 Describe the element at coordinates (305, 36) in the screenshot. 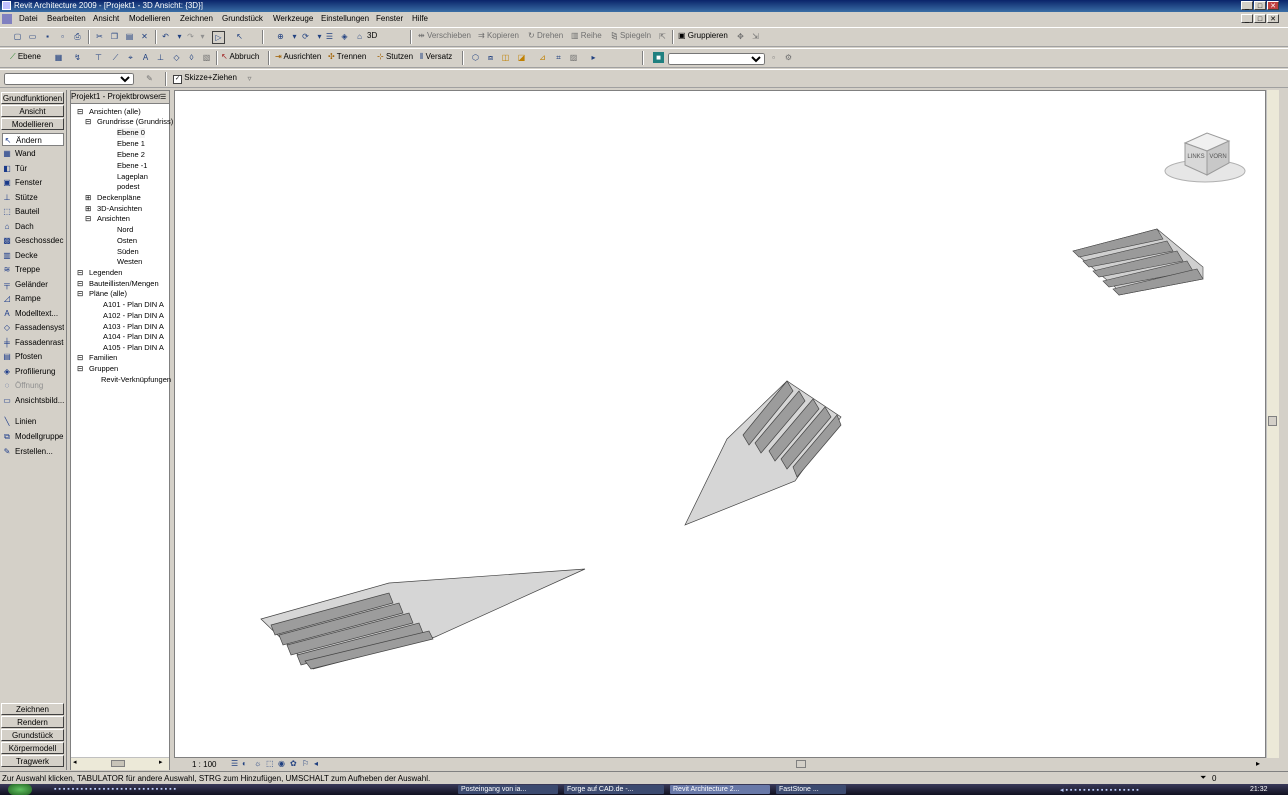

I see `spin-icon: ⟳` at that location.